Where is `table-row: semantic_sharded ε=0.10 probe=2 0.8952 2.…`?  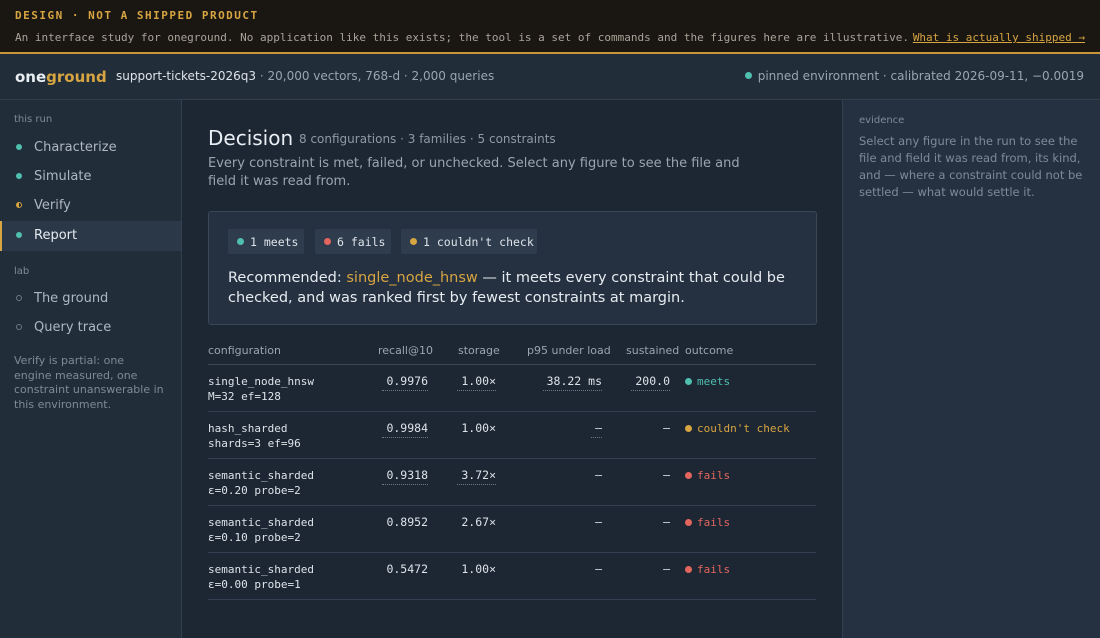
table-row: semantic_sharded ε=0.10 probe=2 0.8952 2.… is located at coordinates (512, 529).